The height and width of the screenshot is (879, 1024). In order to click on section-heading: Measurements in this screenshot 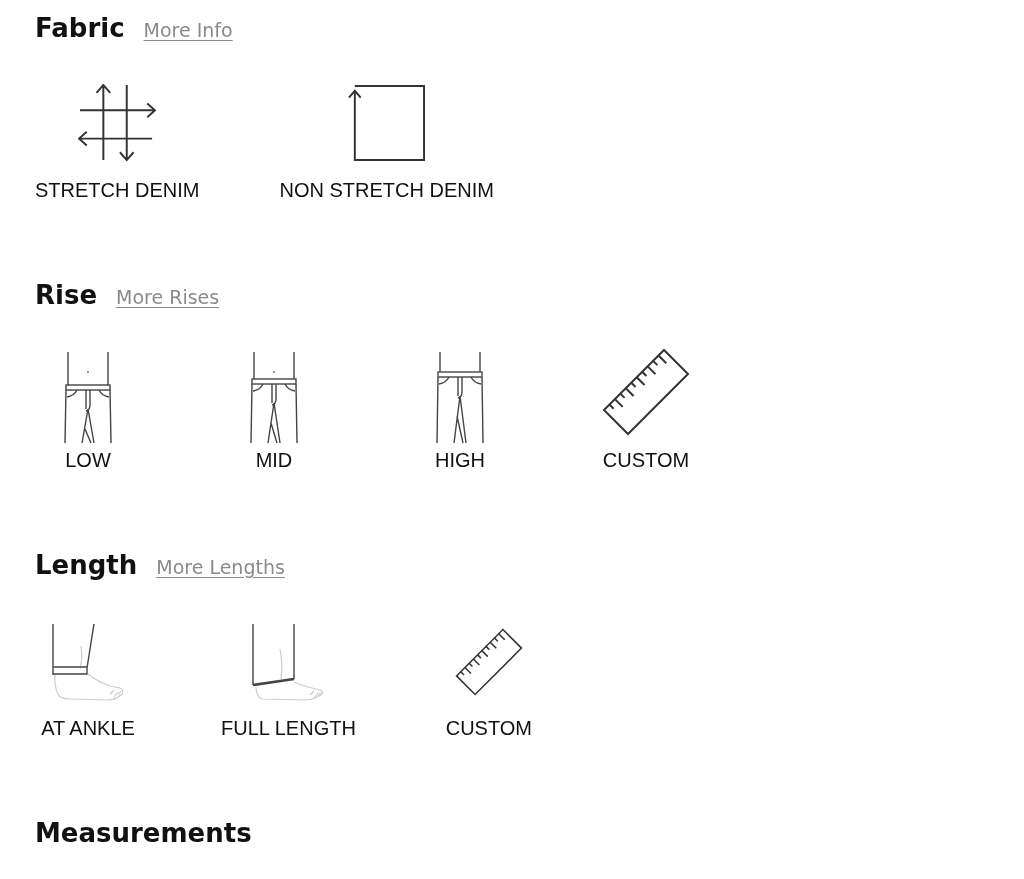, I will do `click(143, 833)`.